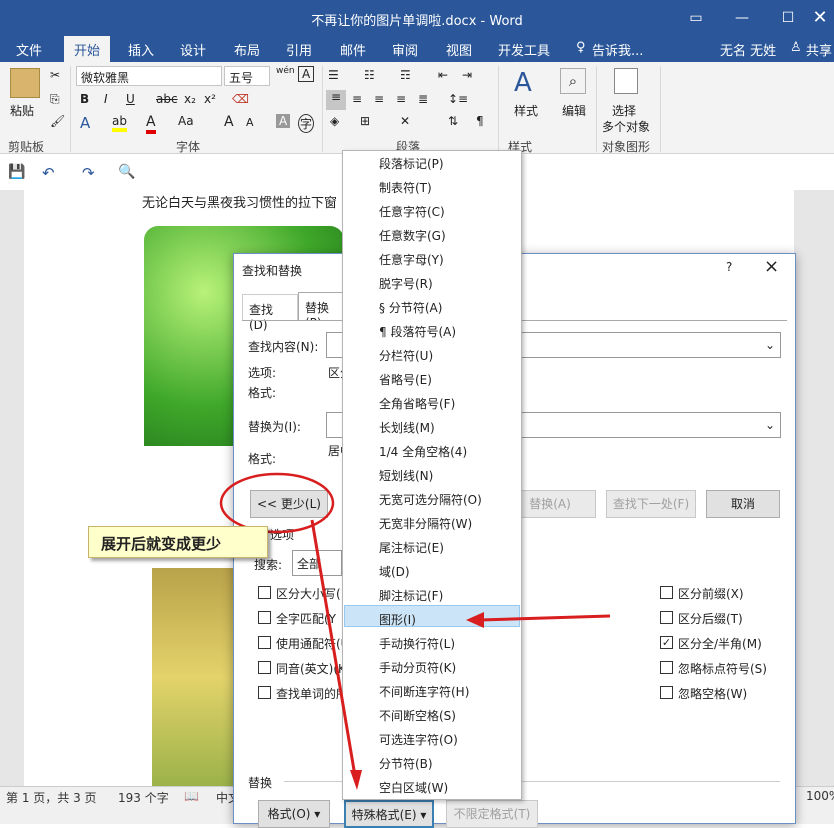 This screenshot has height=828, width=834. What do you see at coordinates (356, 780) in the screenshot?
I see `arrowhead-down-icon` at bounding box center [356, 780].